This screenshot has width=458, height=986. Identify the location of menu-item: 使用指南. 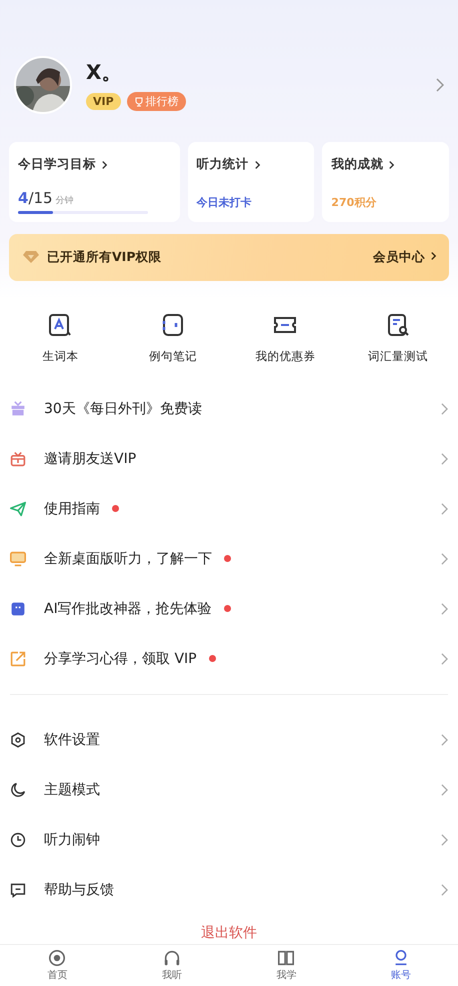
(229, 509).